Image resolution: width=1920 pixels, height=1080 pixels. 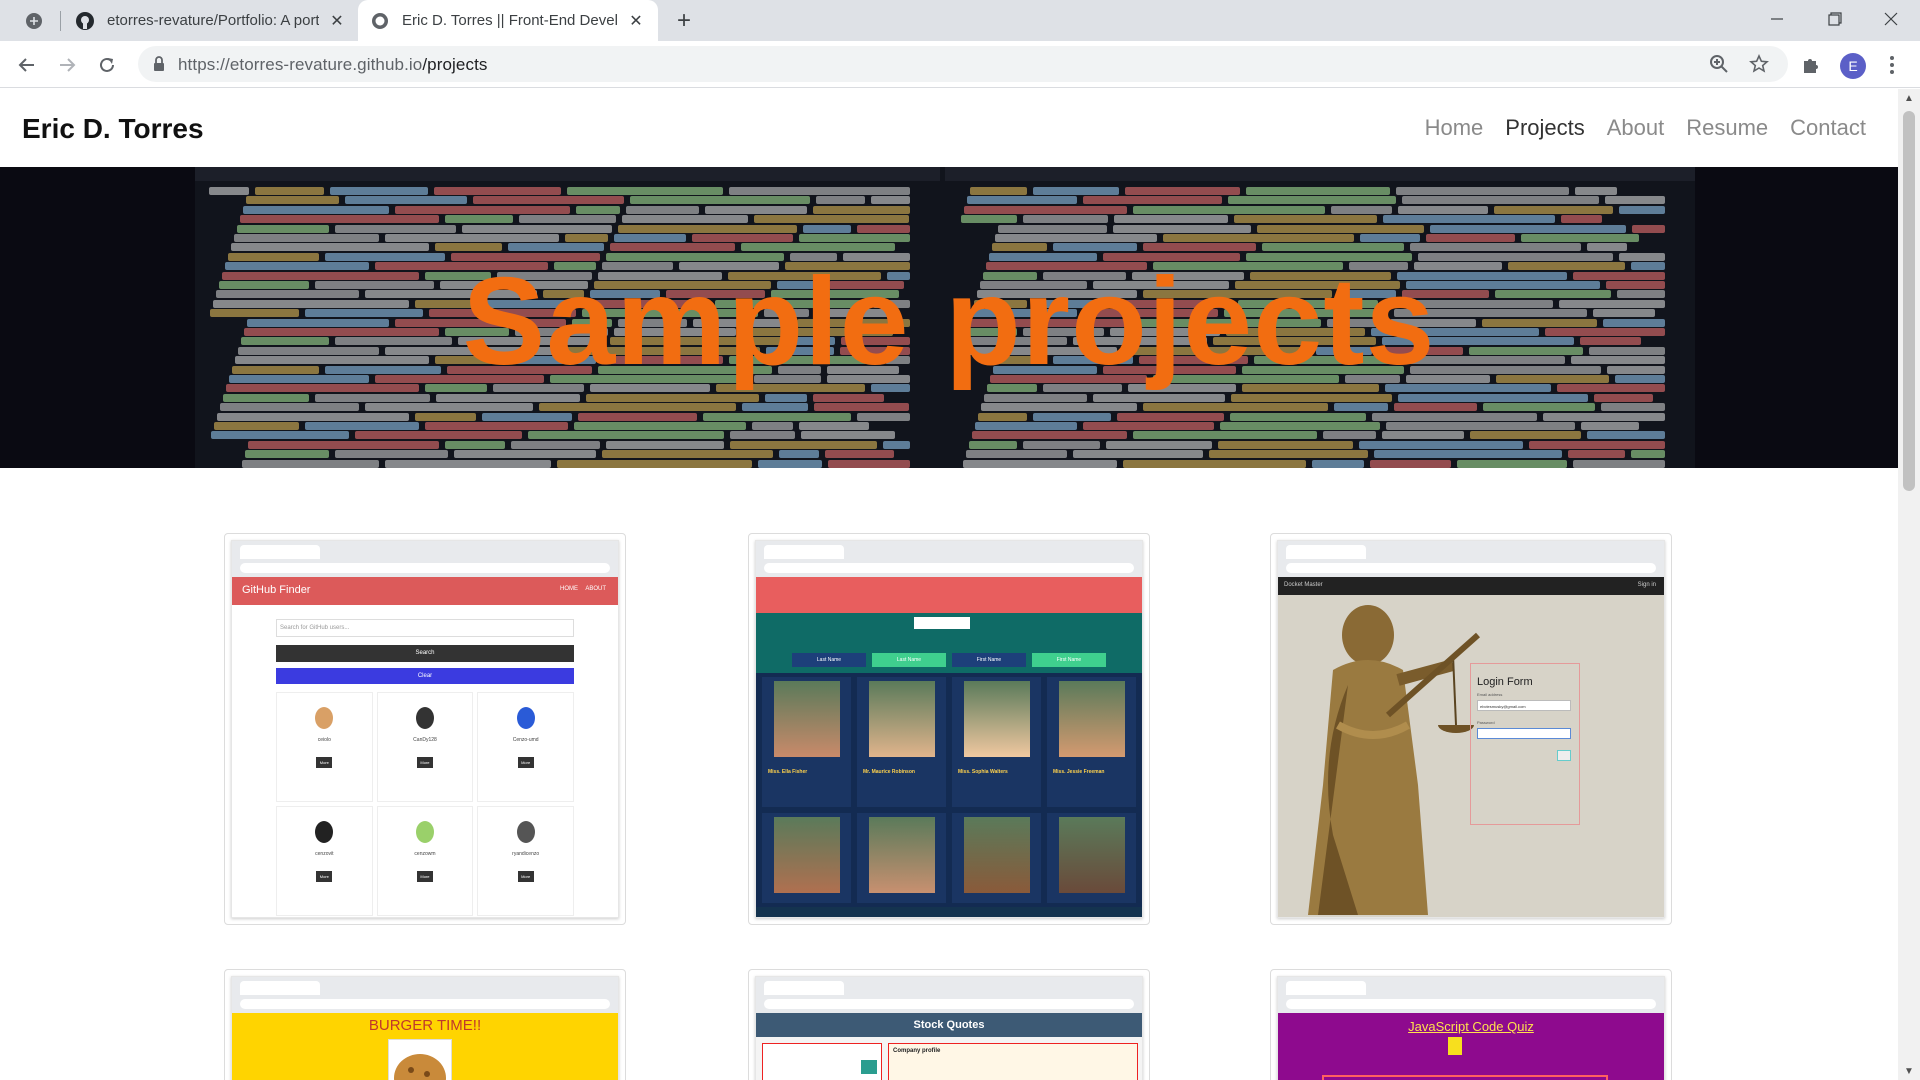 What do you see at coordinates (1777, 19) in the screenshot?
I see `minimize-icon` at bounding box center [1777, 19].